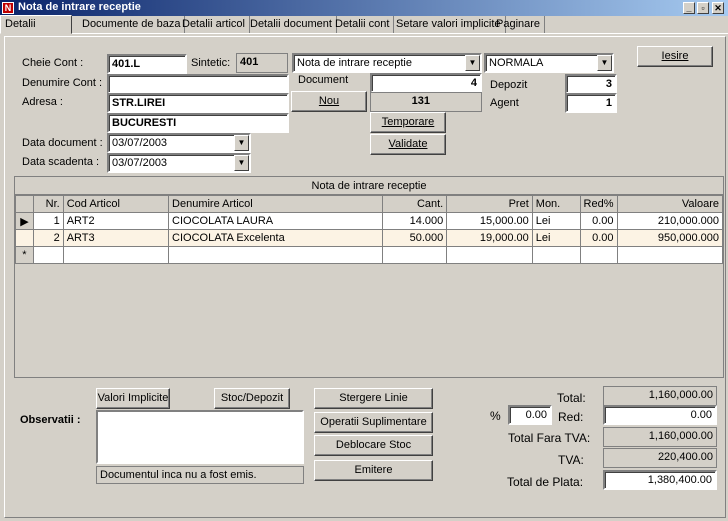 Image resolution: width=728 pixels, height=521 pixels. Describe the element at coordinates (489, 204) in the screenshot. I see `column-header-pret: Pret` at that location.